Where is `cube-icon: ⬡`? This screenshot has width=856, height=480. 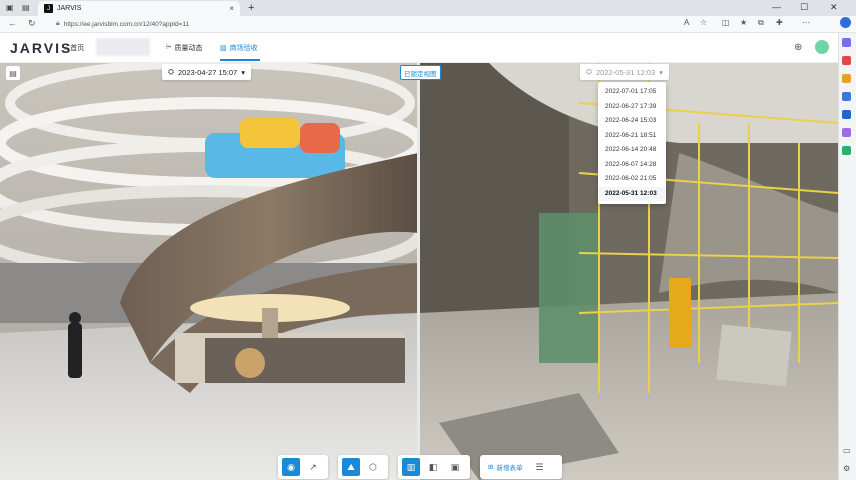 cube-icon: ⬡ is located at coordinates (373, 467).